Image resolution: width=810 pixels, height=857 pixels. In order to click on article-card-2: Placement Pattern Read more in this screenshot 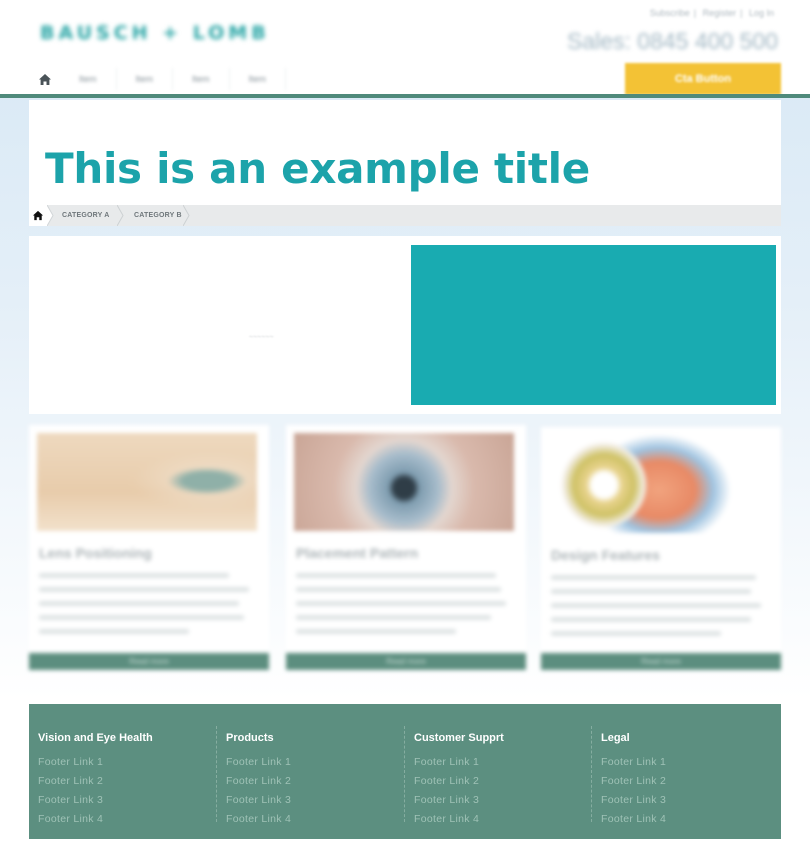, I will do `click(406, 547)`.